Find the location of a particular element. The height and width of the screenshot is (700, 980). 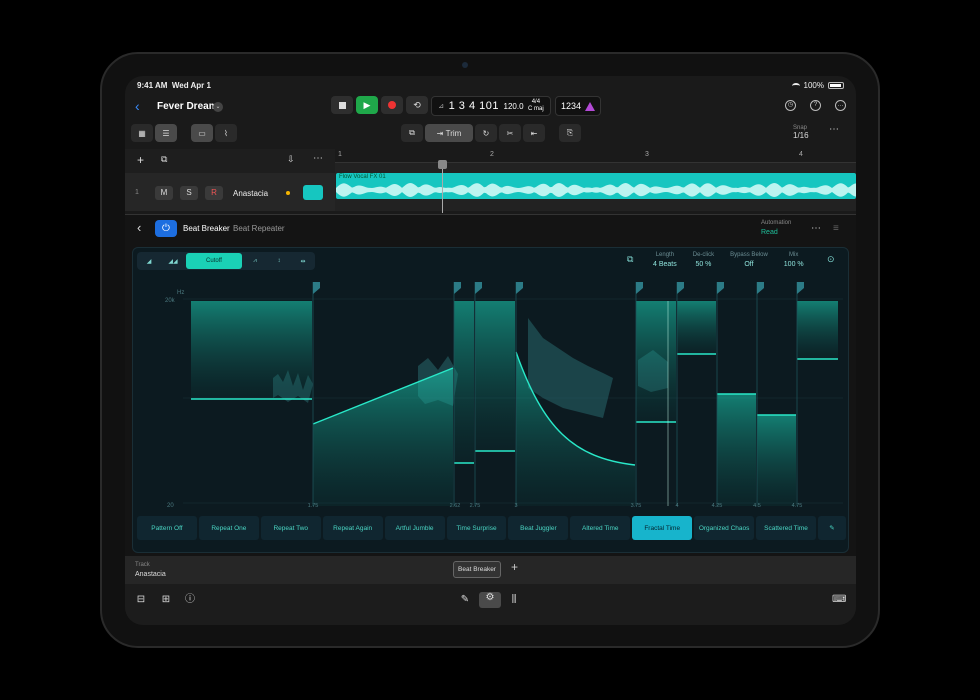

duplicate-track-icon: ⧉ is located at coordinates (164, 159).